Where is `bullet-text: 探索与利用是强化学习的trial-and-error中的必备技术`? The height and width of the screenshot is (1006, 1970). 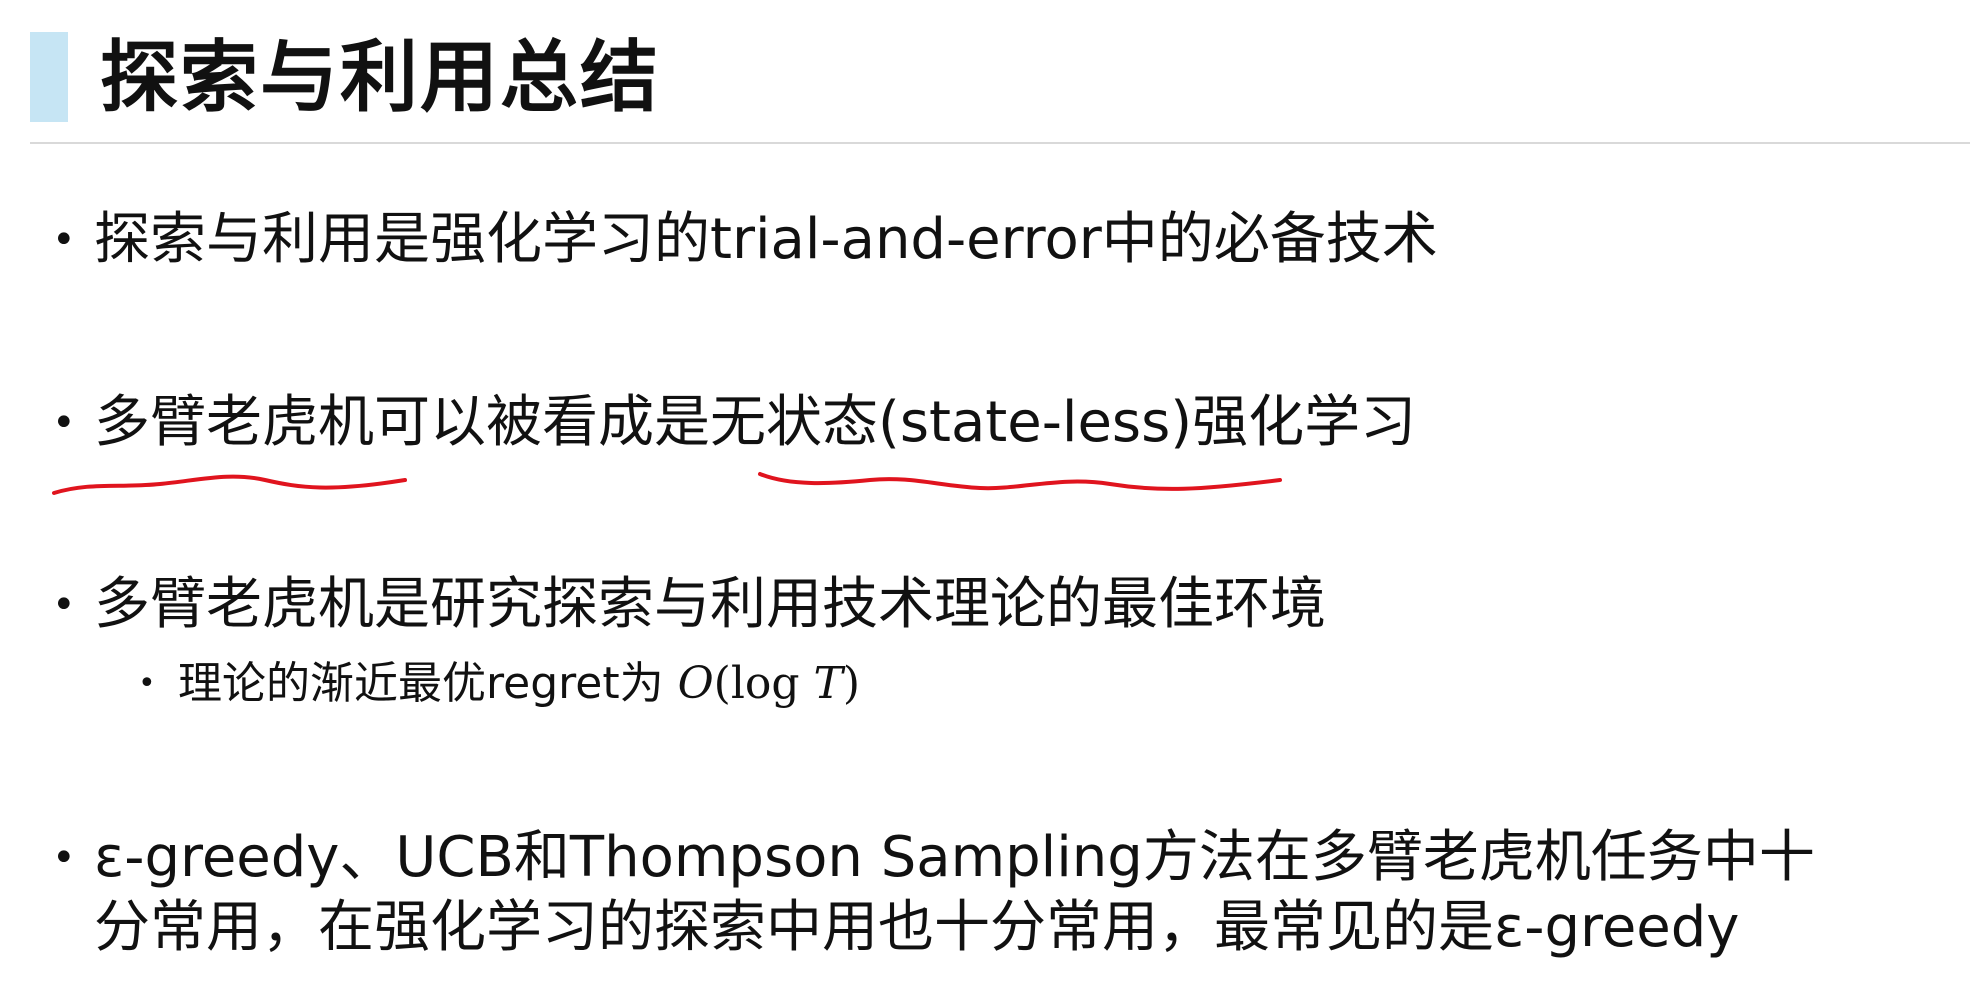 bullet-text: 探索与利用是强化学习的trial-and-error中的必备技术 is located at coordinates (766, 239).